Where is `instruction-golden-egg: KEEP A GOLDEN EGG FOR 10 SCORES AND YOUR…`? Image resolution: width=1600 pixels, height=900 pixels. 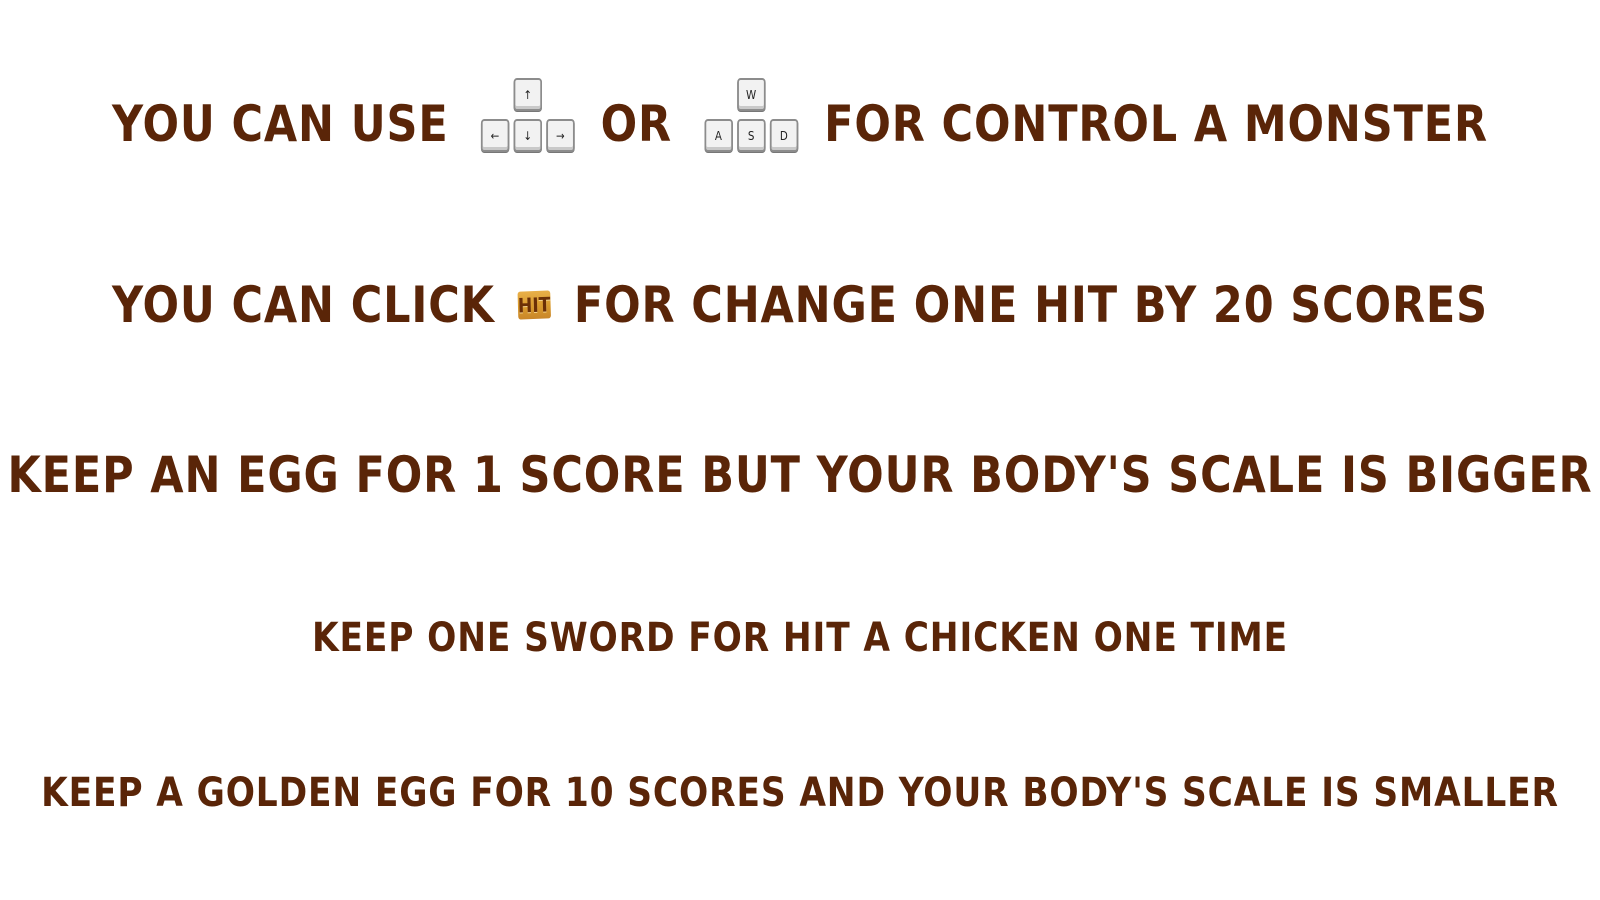
instruction-golden-egg: KEEP A GOLDEN EGG FOR 10 SCORES AND YOUR… is located at coordinates (799, 793).